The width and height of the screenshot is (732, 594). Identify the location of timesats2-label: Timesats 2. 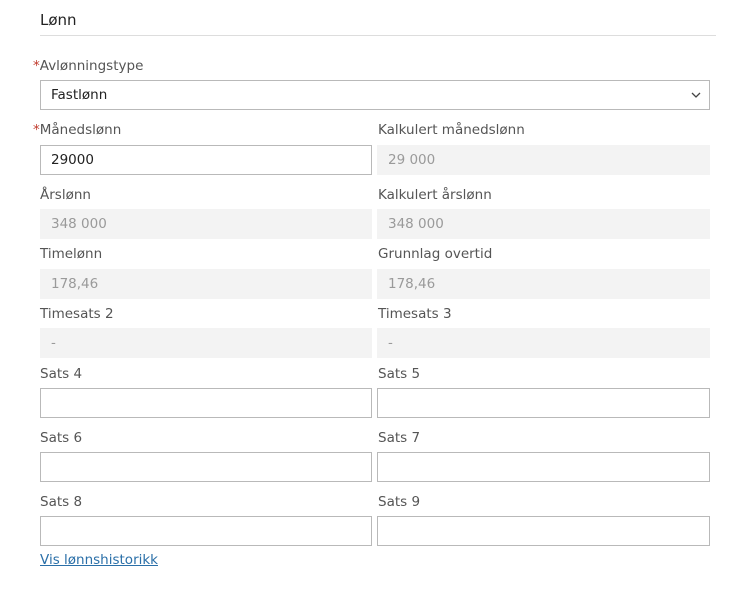
(77, 314).